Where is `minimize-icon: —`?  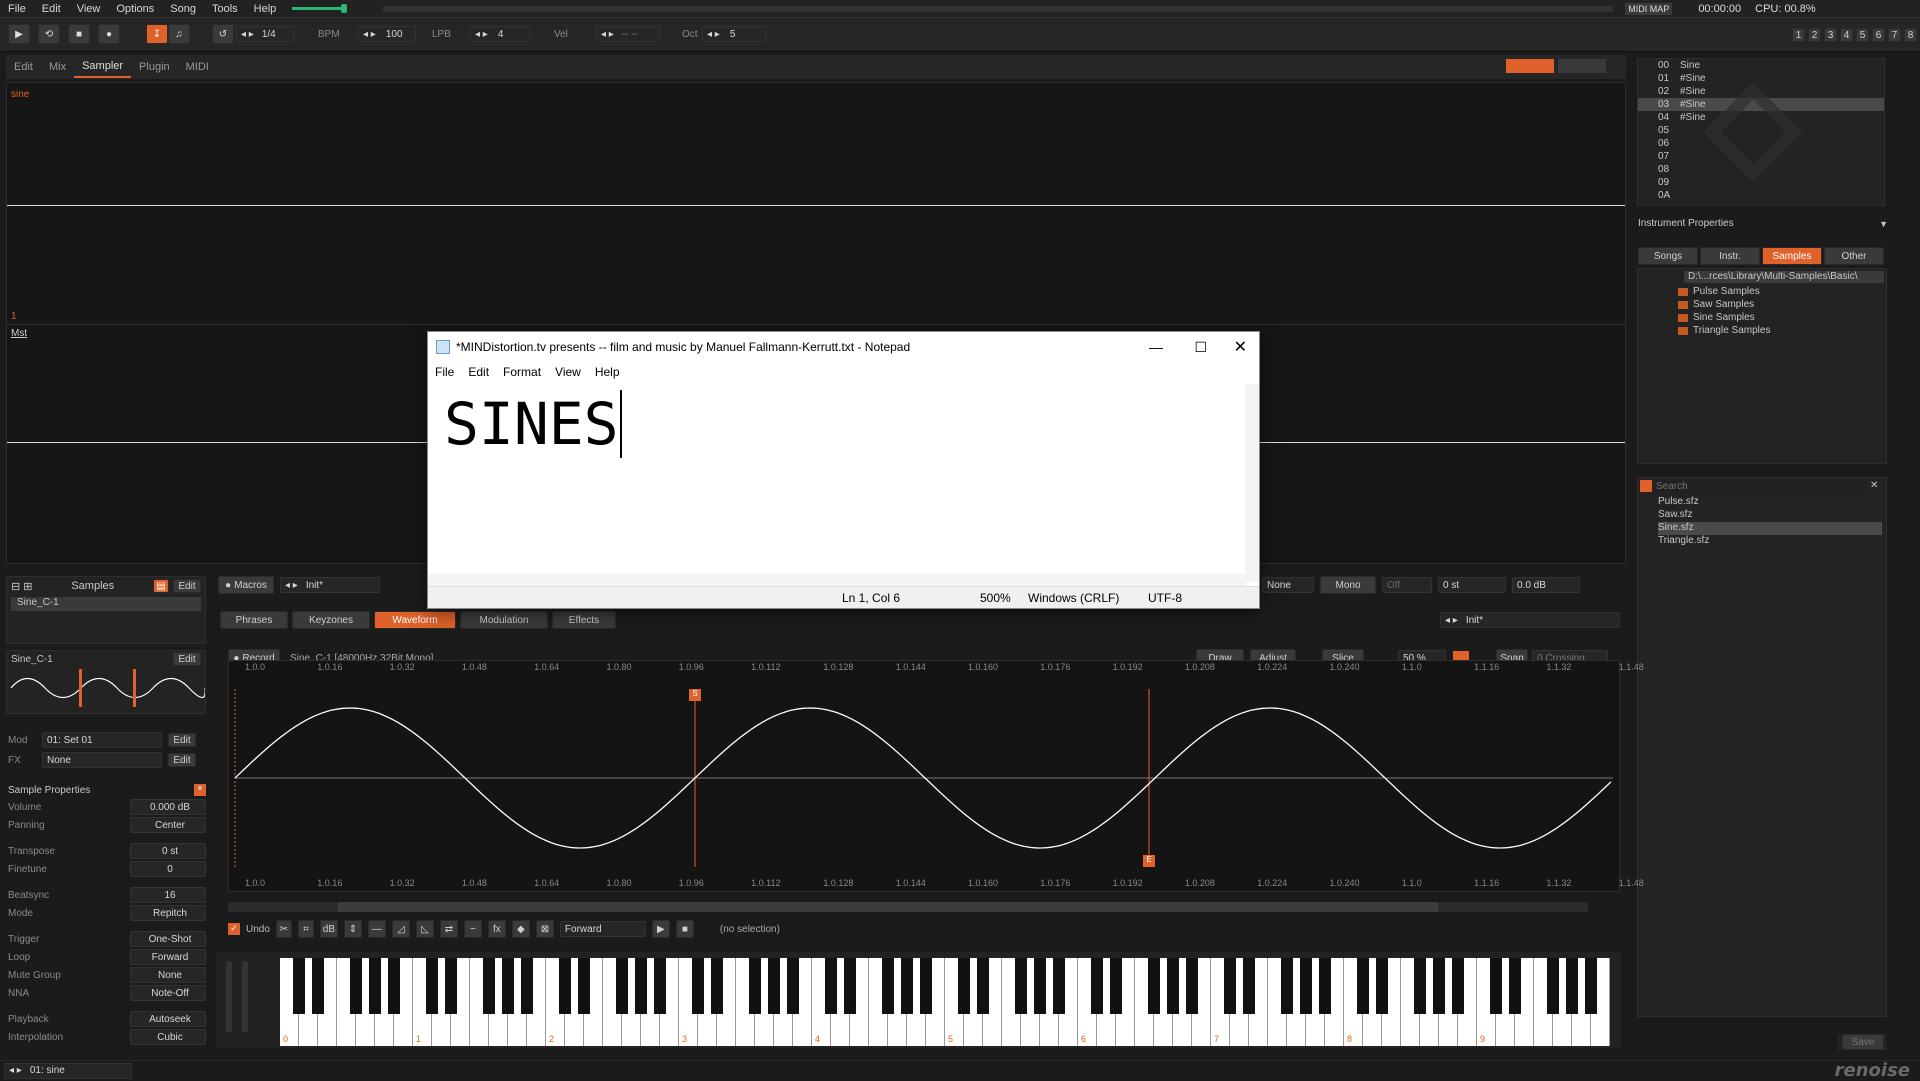 minimize-icon: — is located at coordinates (1156, 347).